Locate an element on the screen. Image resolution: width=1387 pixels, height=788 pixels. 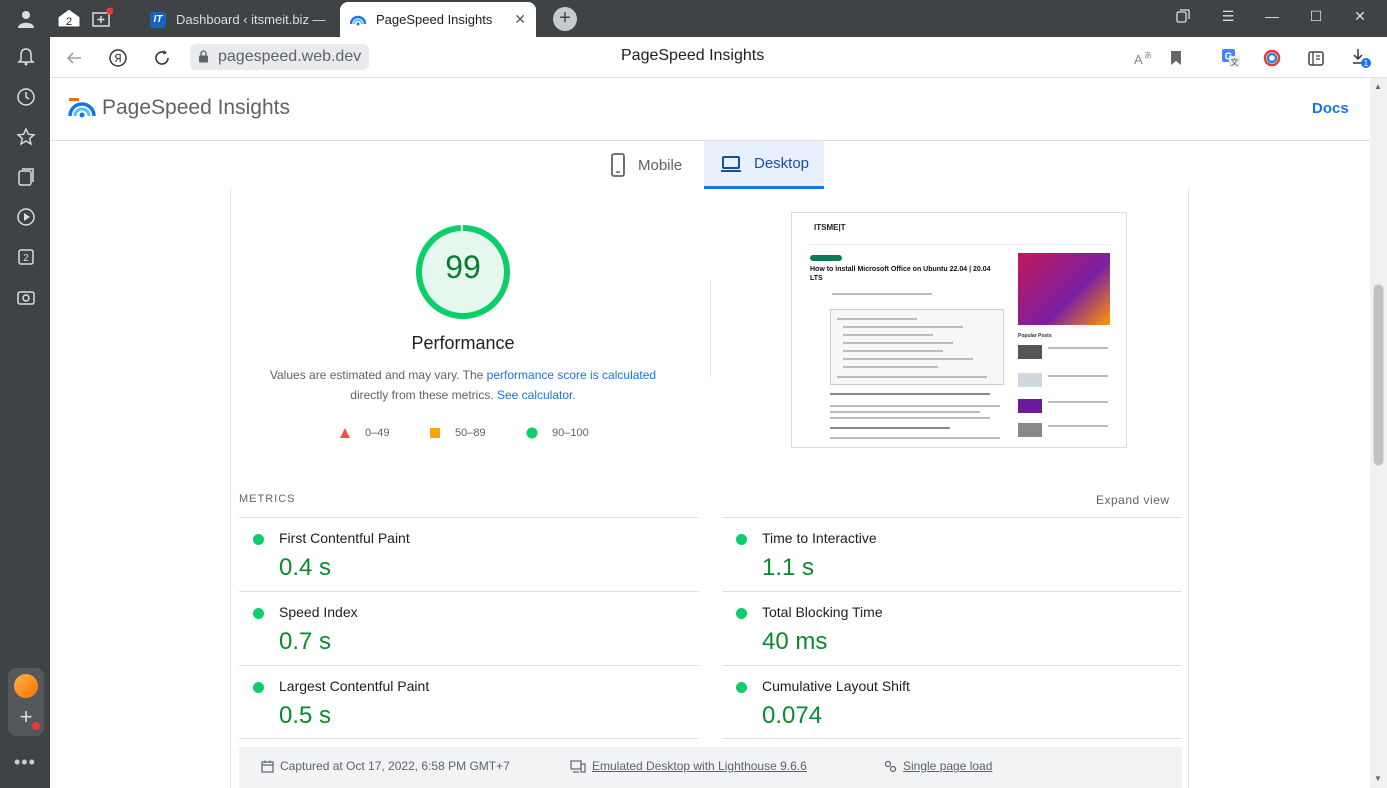
tab-desktop: Desktop is located at coordinates (764, 165).